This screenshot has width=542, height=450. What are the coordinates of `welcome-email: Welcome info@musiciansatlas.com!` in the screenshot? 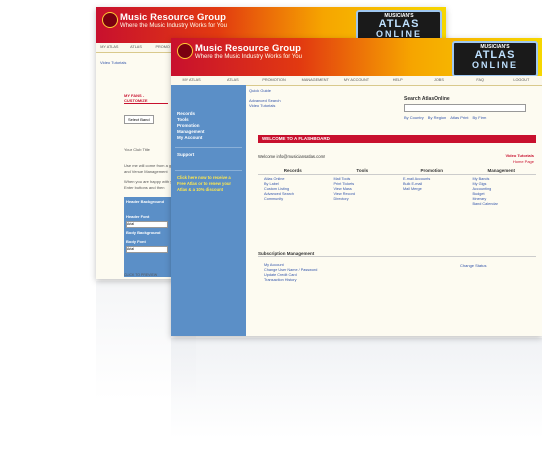 It's located at (292, 156).